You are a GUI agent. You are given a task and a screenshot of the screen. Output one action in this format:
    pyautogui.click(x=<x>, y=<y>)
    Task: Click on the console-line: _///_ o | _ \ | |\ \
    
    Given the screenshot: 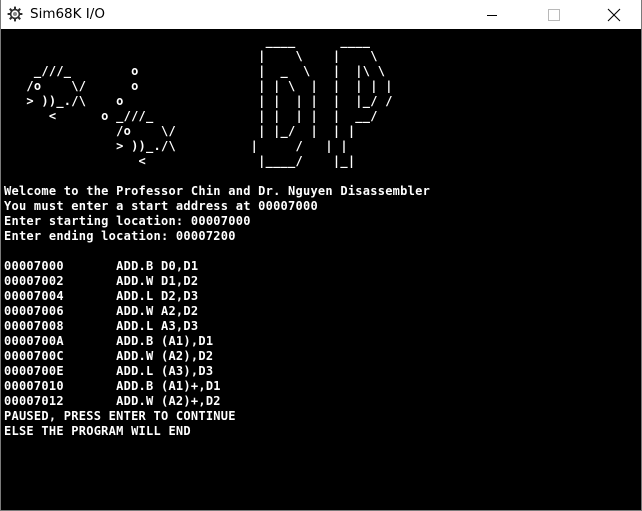 What is the action you would take?
    pyautogui.click(x=195, y=71)
    